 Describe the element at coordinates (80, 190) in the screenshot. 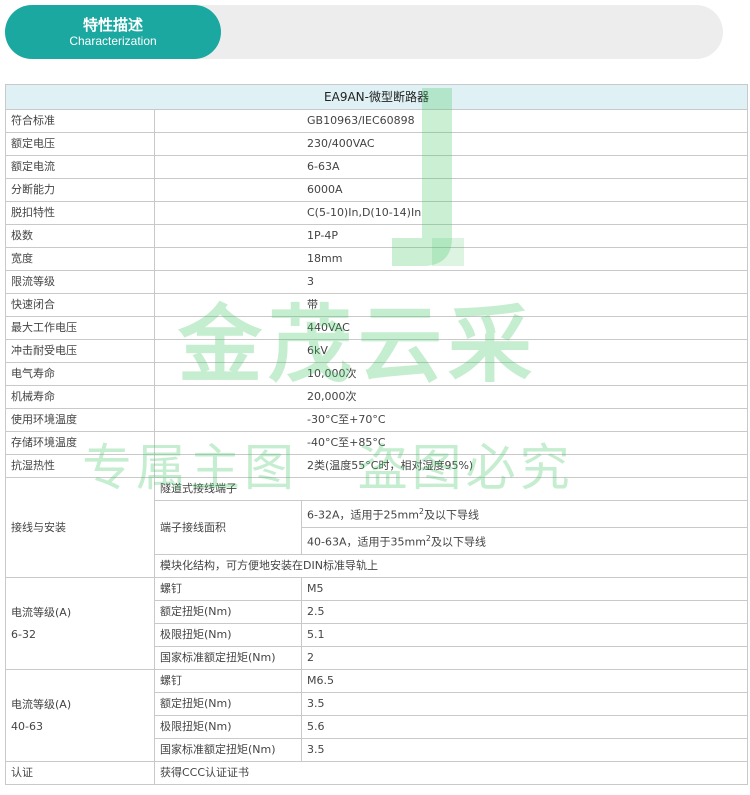

I see `row-label: 分断能力` at that location.